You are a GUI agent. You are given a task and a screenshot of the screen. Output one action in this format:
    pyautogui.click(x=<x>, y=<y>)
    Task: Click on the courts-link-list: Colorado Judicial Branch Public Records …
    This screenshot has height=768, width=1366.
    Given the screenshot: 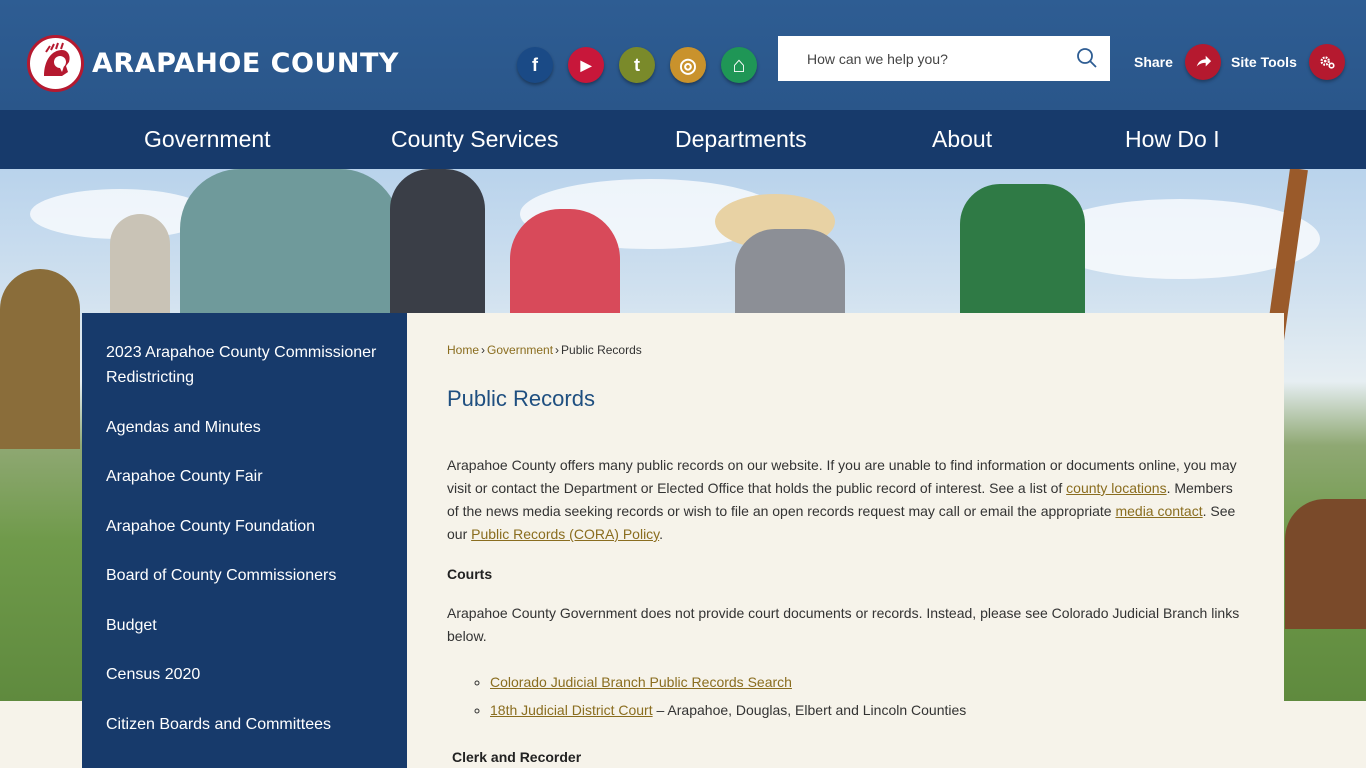 What is the action you would take?
    pyautogui.click(x=867, y=696)
    